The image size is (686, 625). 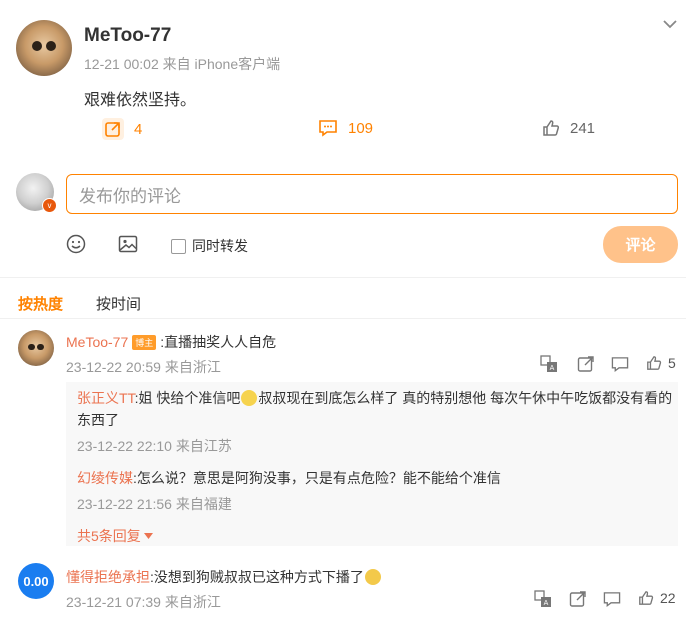 I want to click on repost-checkbox-label: 同时转发, so click(x=220, y=246).